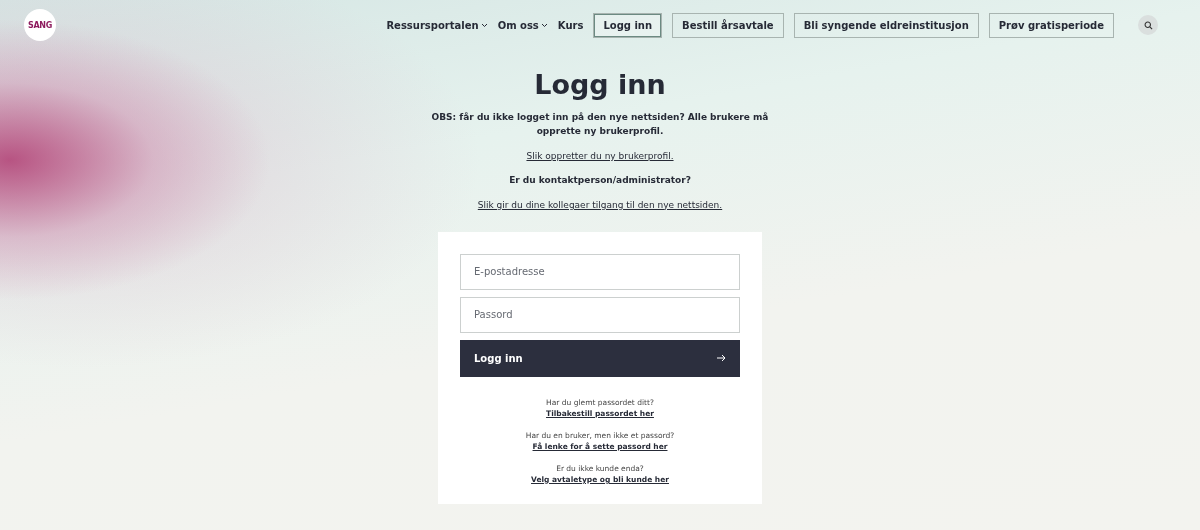 This screenshot has height=530, width=1200. Describe the element at coordinates (518, 25) in the screenshot. I see `nav-label: Om oss` at that location.